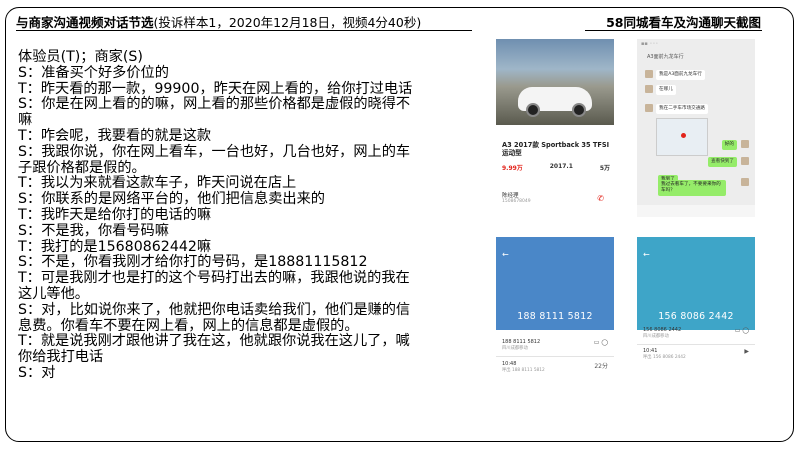  What do you see at coordinates (680, 75) in the screenshot?
I see `chat-message: 我是A3面前九龙车行` at bounding box center [680, 75].